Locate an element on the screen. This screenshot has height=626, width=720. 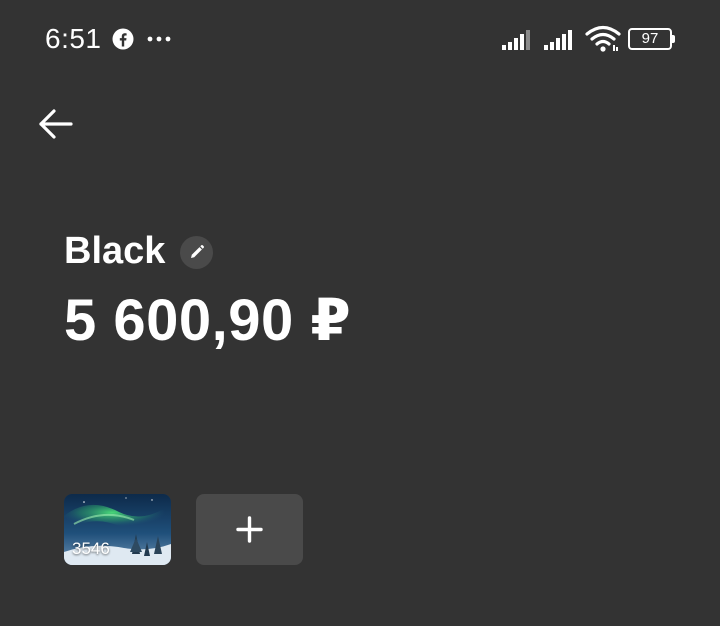
edit-name-button is located at coordinates (196, 252).